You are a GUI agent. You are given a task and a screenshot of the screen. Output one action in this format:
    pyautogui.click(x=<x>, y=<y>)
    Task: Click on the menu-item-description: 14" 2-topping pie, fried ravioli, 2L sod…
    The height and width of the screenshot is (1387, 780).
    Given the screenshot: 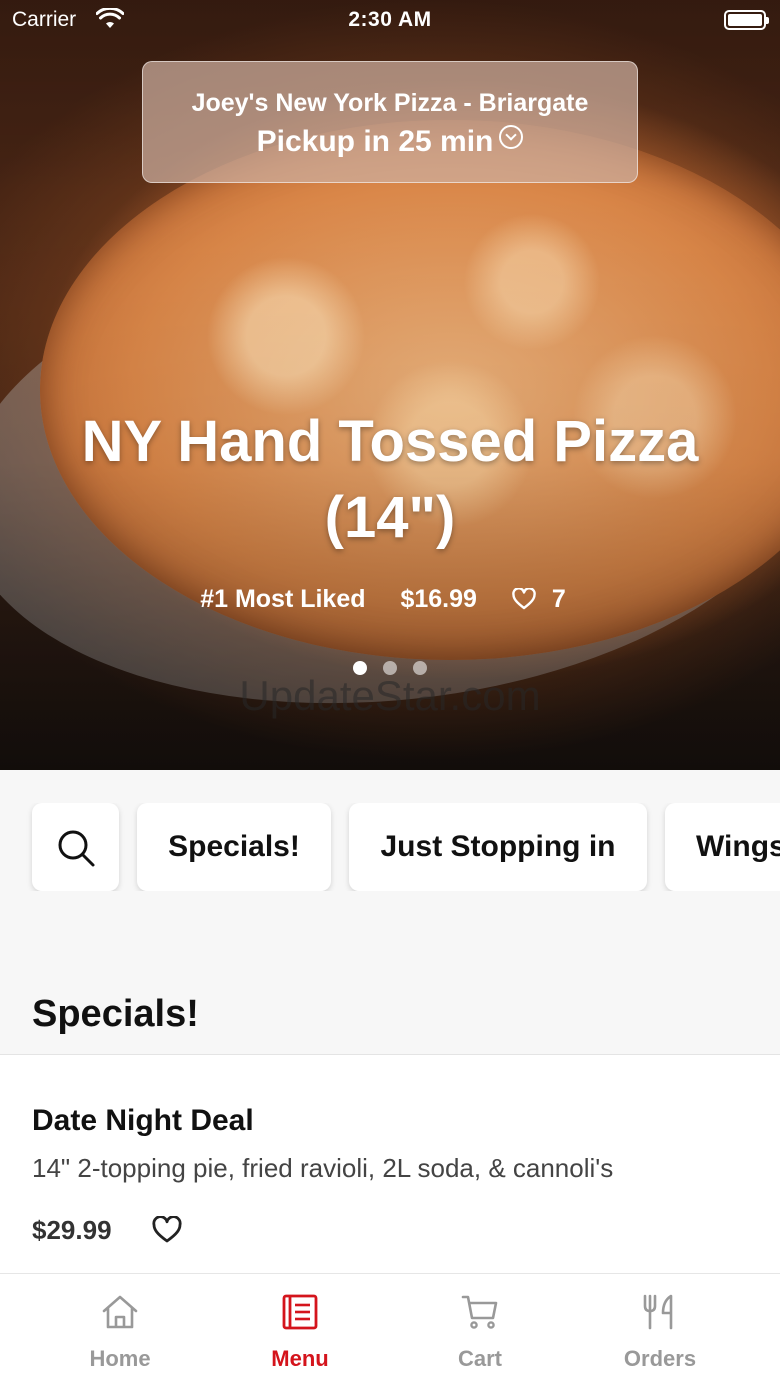 What is the action you would take?
    pyautogui.click(x=323, y=1168)
    